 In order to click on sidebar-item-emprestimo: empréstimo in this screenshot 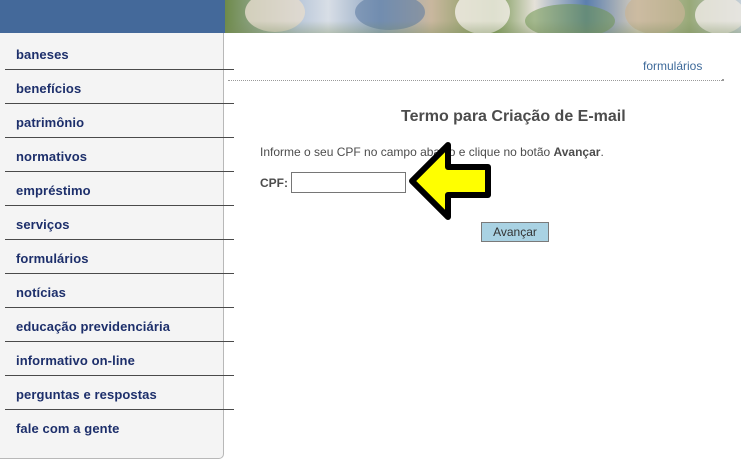, I will do `click(119, 189)`.